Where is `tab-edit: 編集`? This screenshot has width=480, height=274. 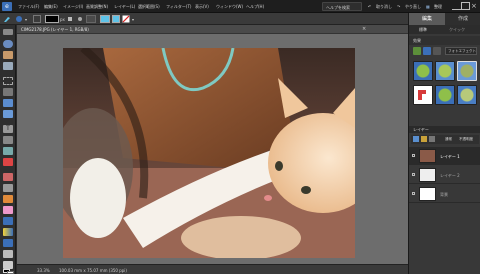
tab-edit: 編集 is located at coordinates (427, 19).